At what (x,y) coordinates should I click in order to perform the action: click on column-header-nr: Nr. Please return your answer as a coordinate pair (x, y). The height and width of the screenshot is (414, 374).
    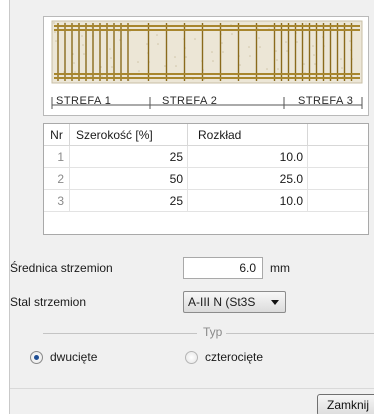
    Looking at the image, I should click on (57, 135).